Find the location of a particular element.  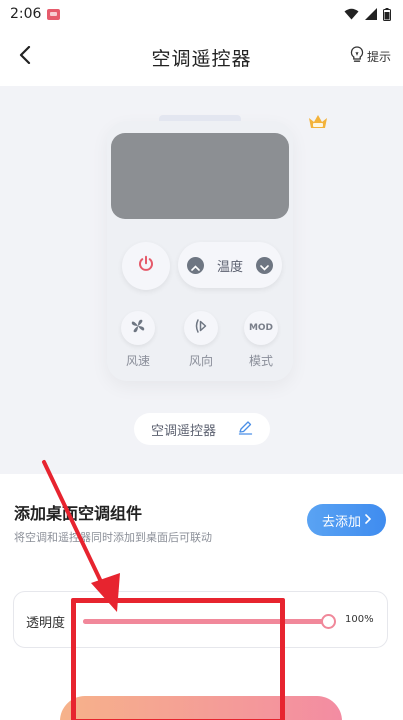

app-header: 空调遥控器 提示 is located at coordinates (201, 57).